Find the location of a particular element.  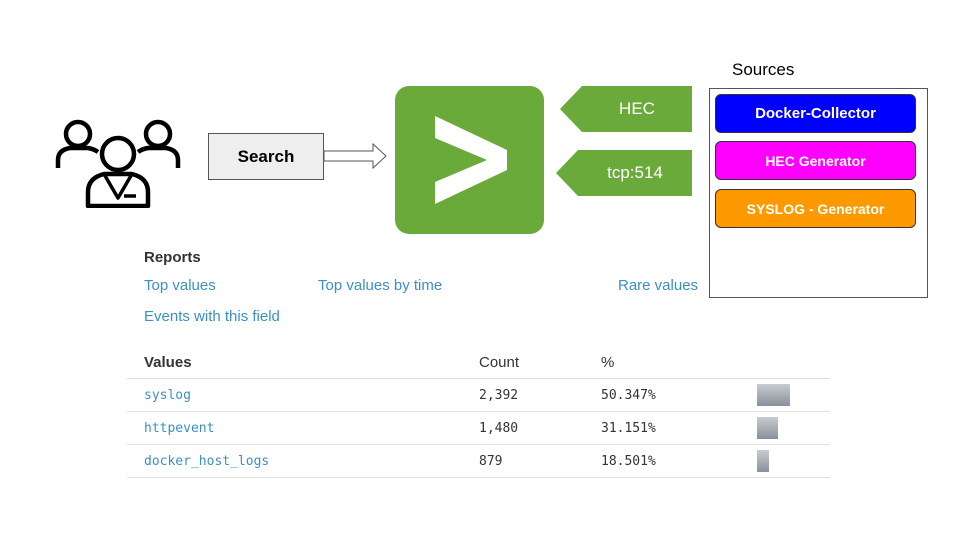

source-label: Docker-Collector is located at coordinates (815, 113).